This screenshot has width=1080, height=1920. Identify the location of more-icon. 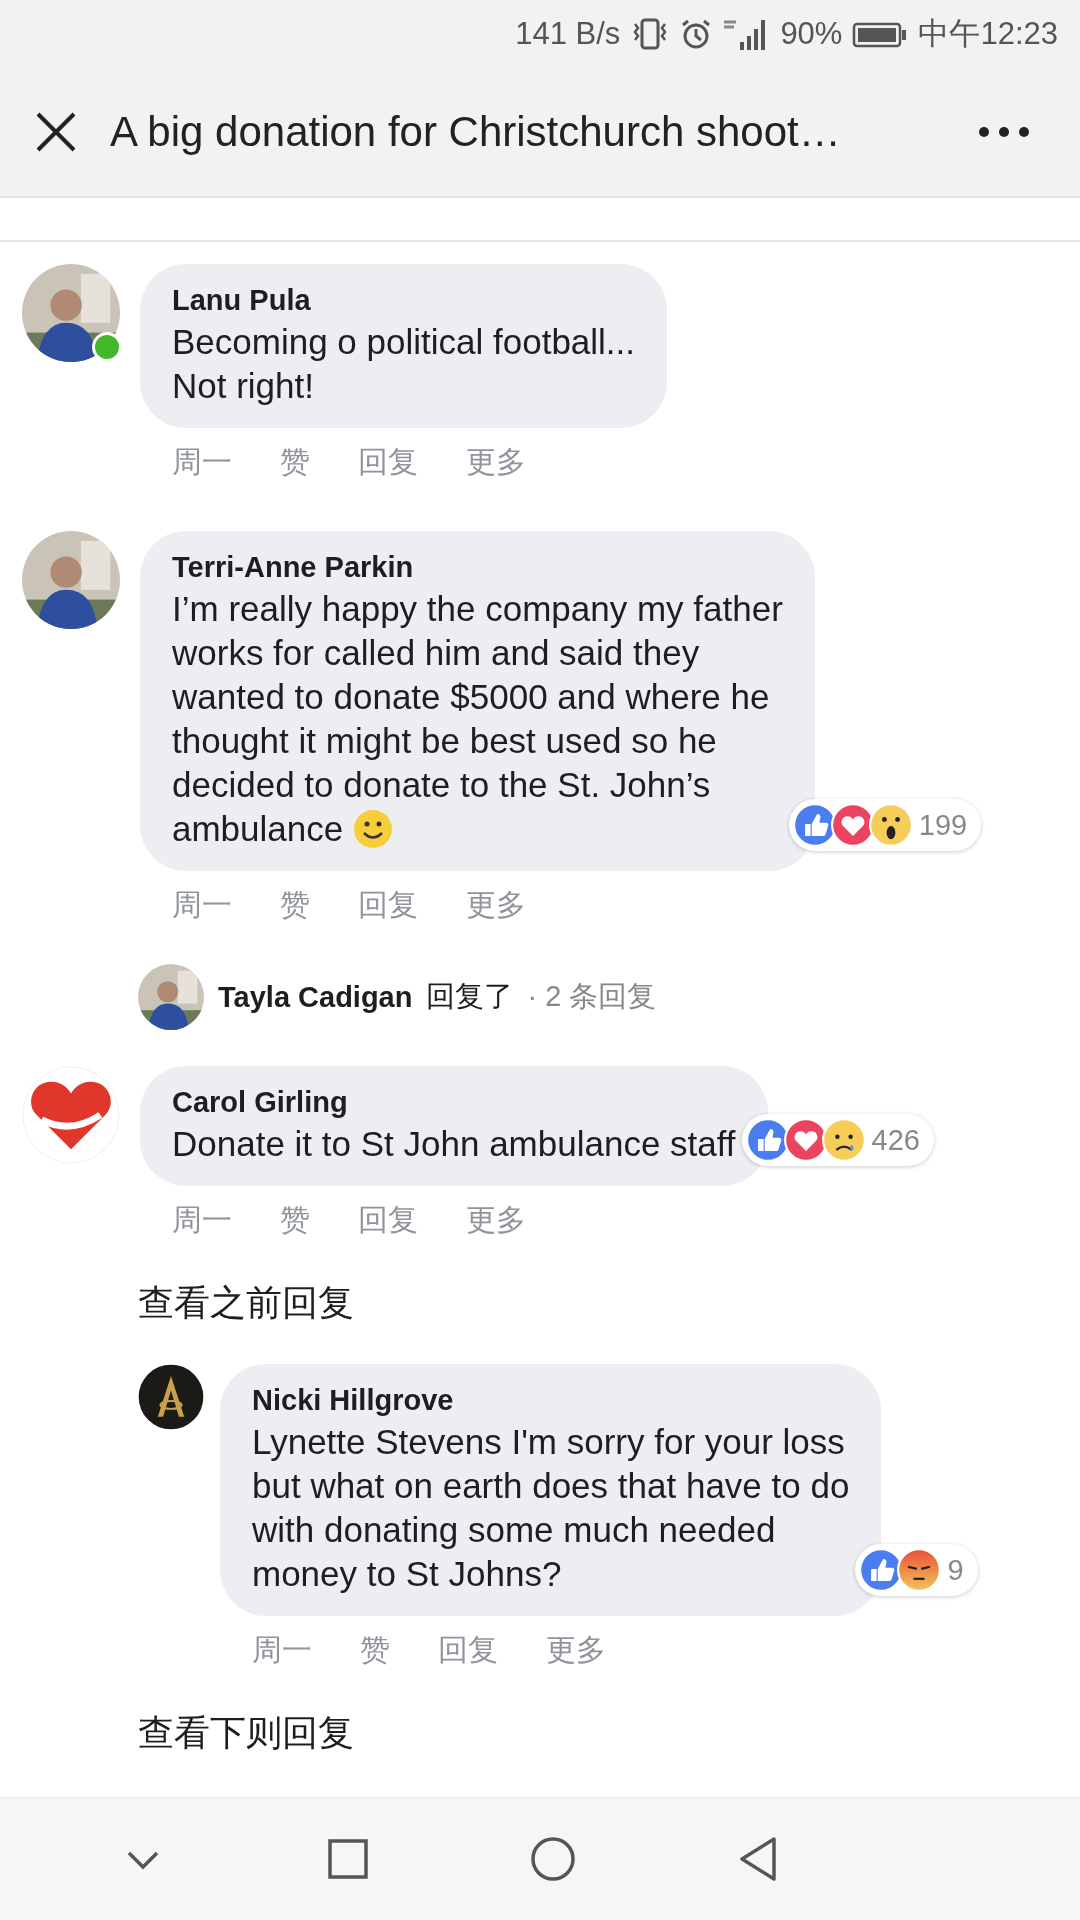
(1004, 132).